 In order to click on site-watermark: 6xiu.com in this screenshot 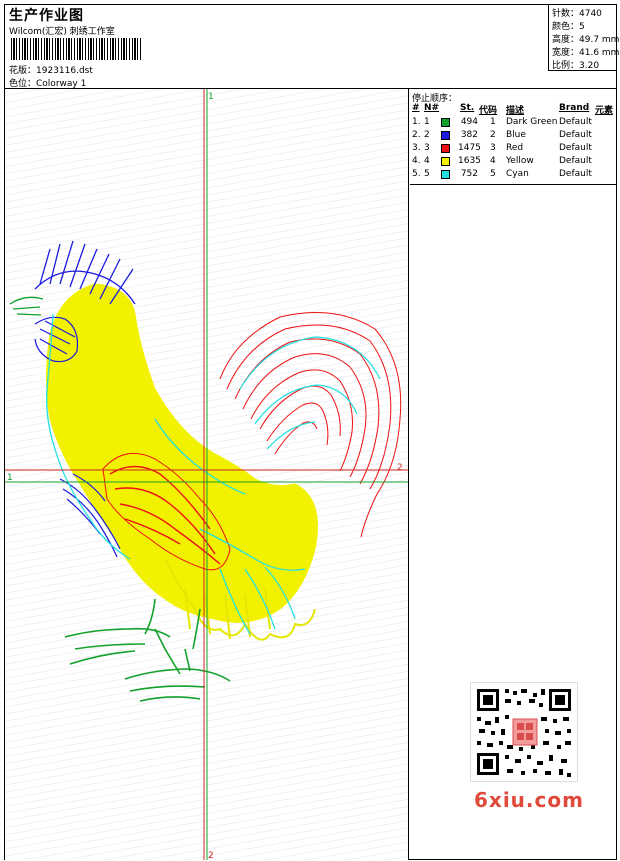, I will do `click(529, 800)`.